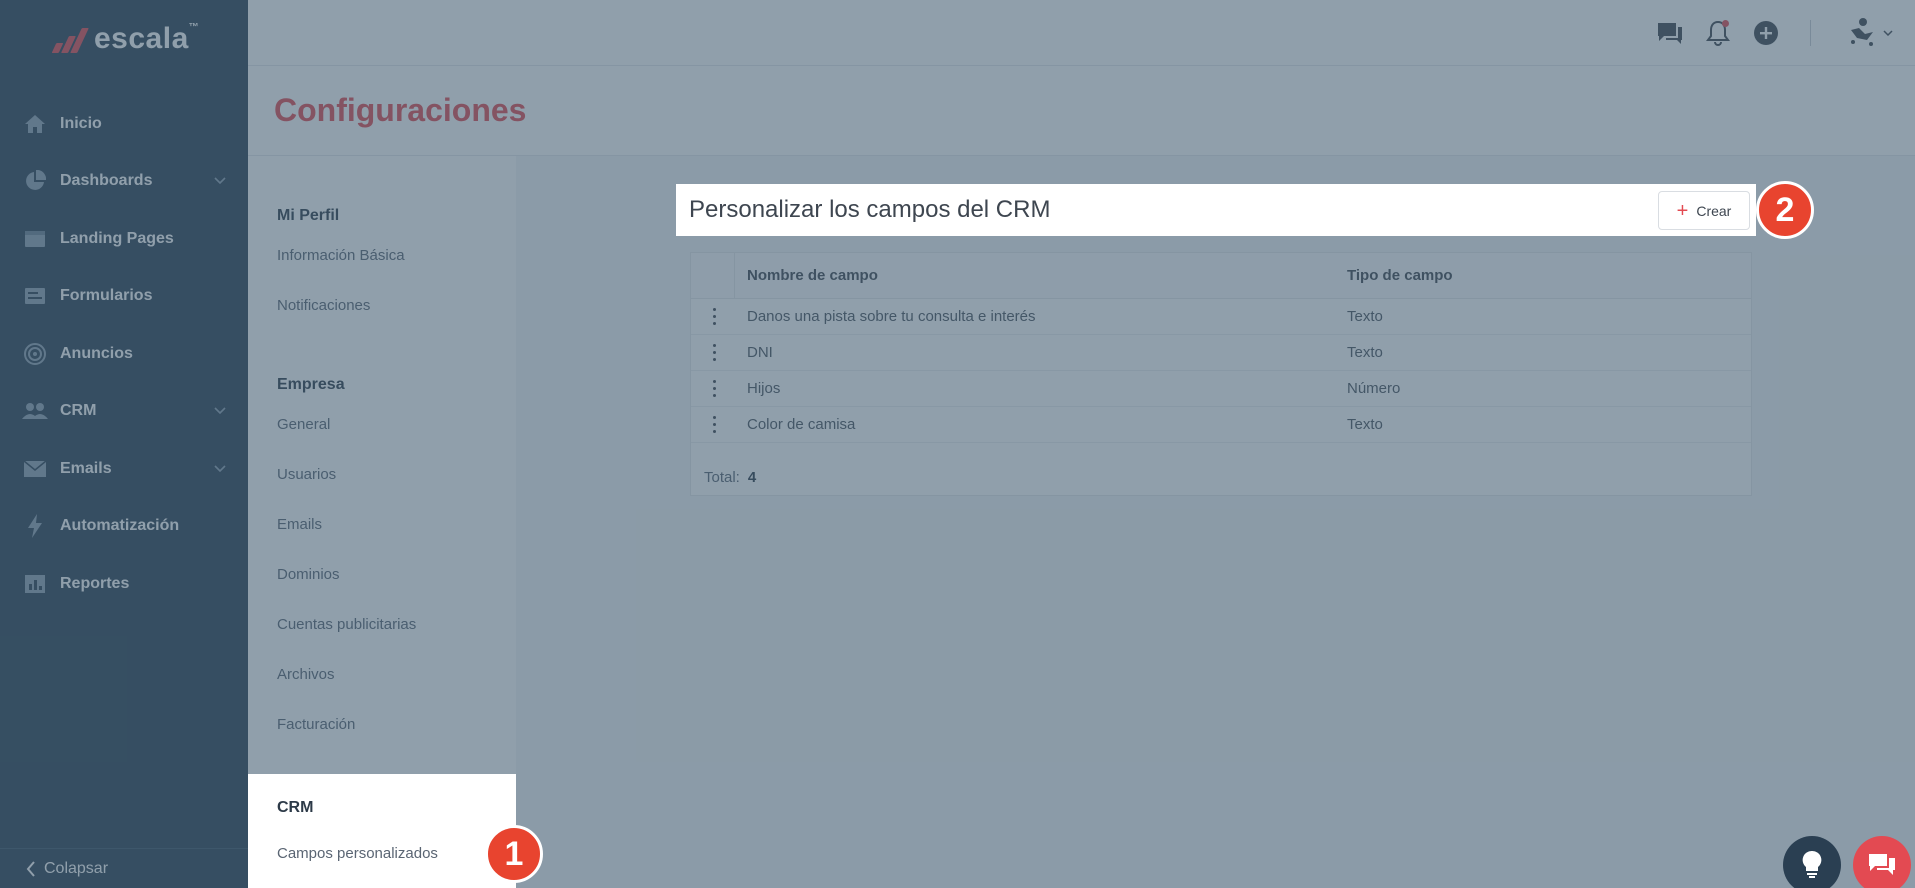  I want to click on settings-group-heading: Empresa, so click(311, 384).